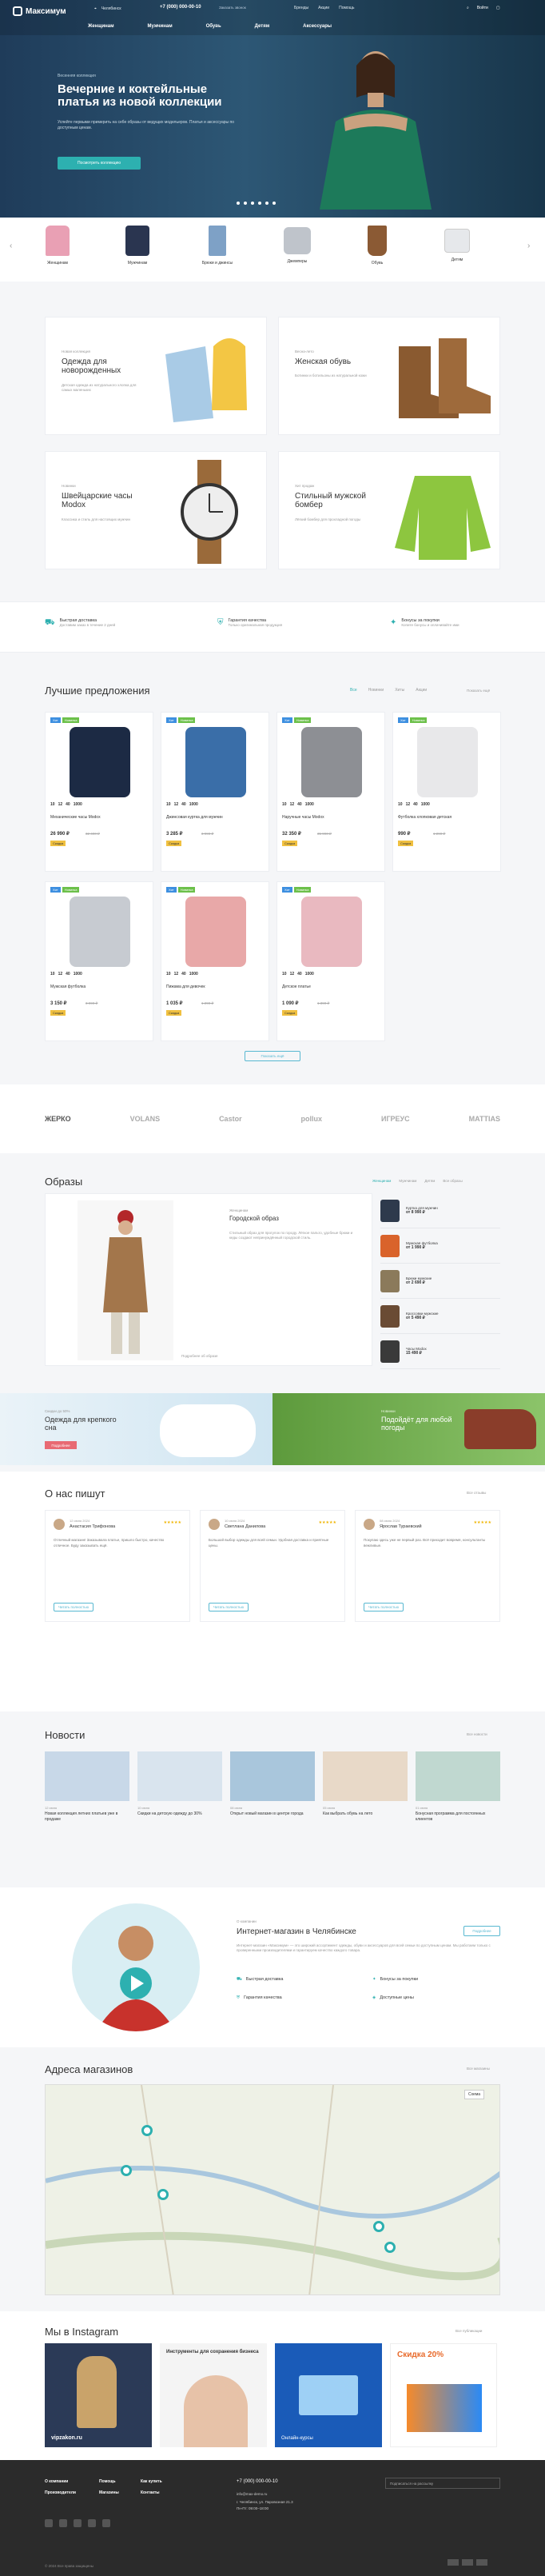  I want to click on help-link: Помощь, so click(346, 8).